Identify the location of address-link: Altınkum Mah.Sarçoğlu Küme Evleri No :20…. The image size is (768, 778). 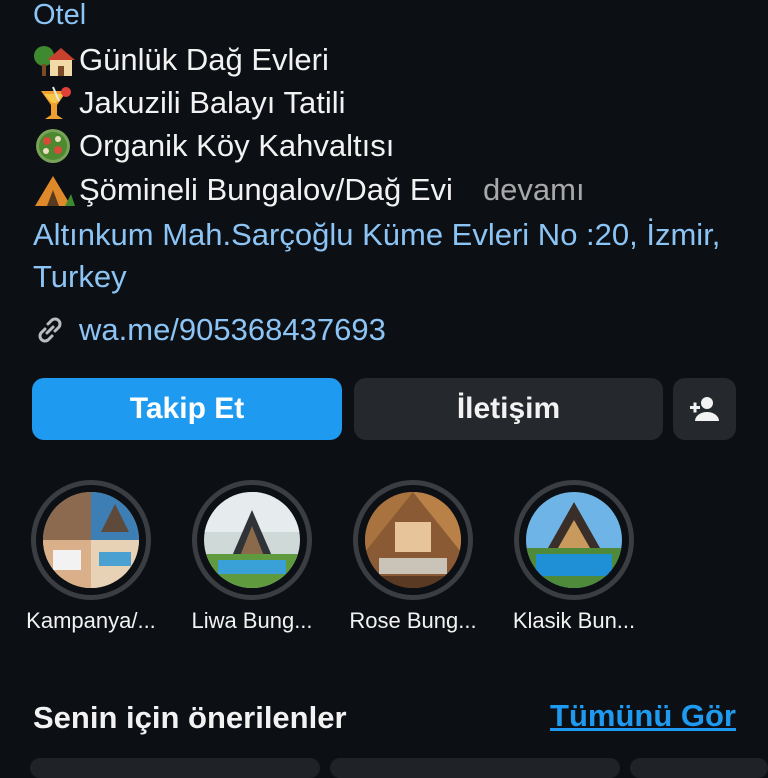
(383, 256).